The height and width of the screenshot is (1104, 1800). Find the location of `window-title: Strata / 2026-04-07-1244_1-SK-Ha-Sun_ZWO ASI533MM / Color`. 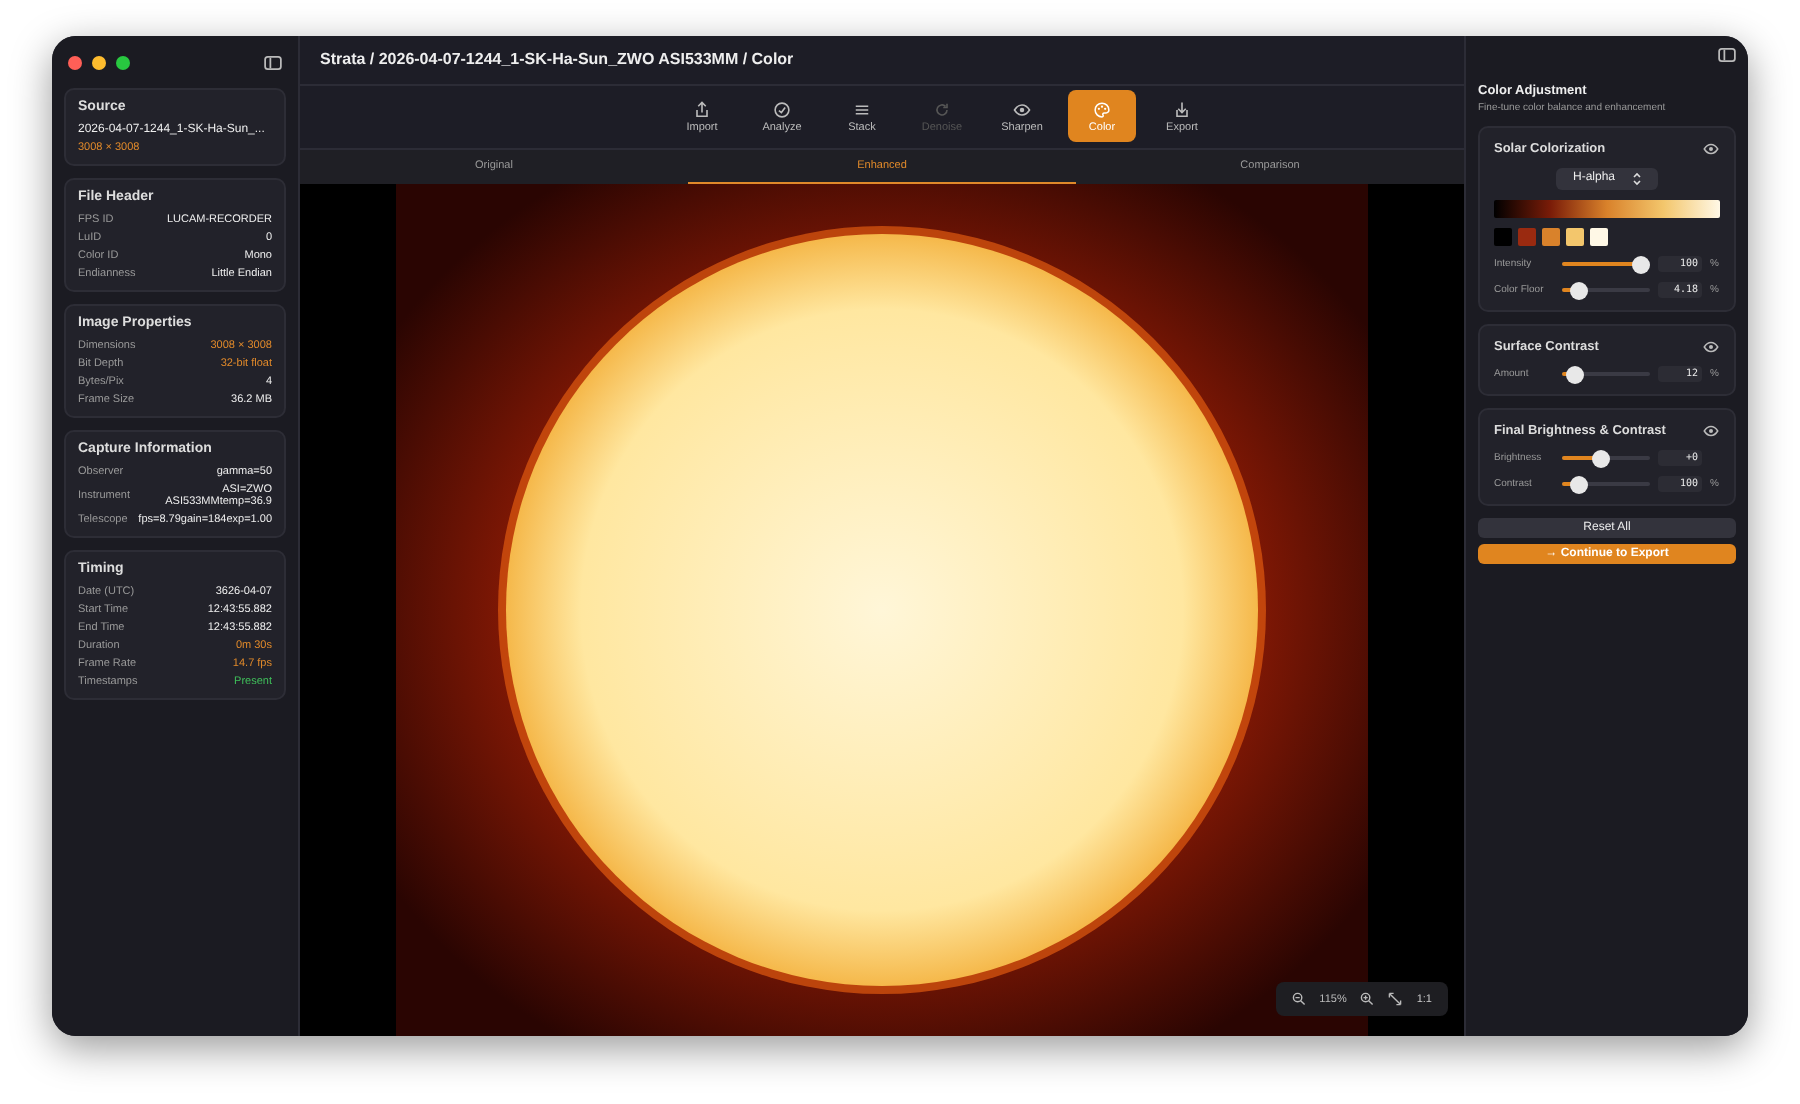

window-title: Strata / 2026-04-07-1244_1-SK-Ha-Sun_ZWO ASI533MM / Color is located at coordinates (882, 61).